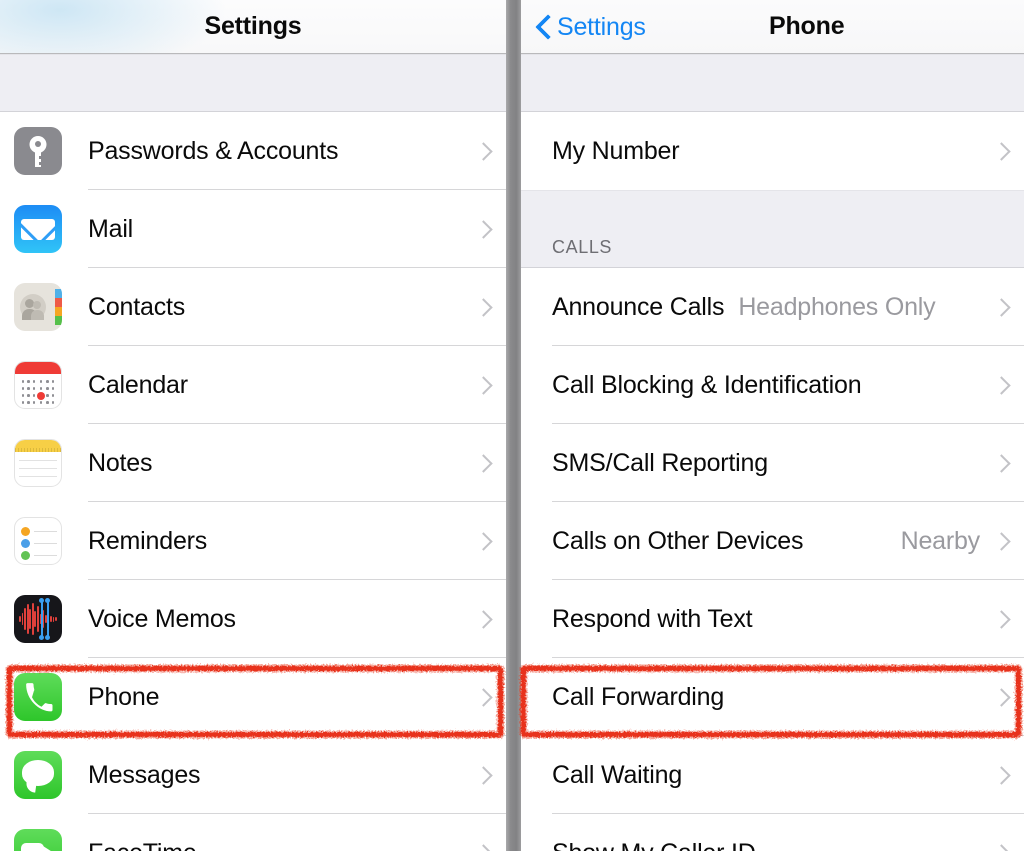 This screenshot has height=851, width=1024. I want to click on sidebar-item-contacts: Contacts, so click(253, 307).